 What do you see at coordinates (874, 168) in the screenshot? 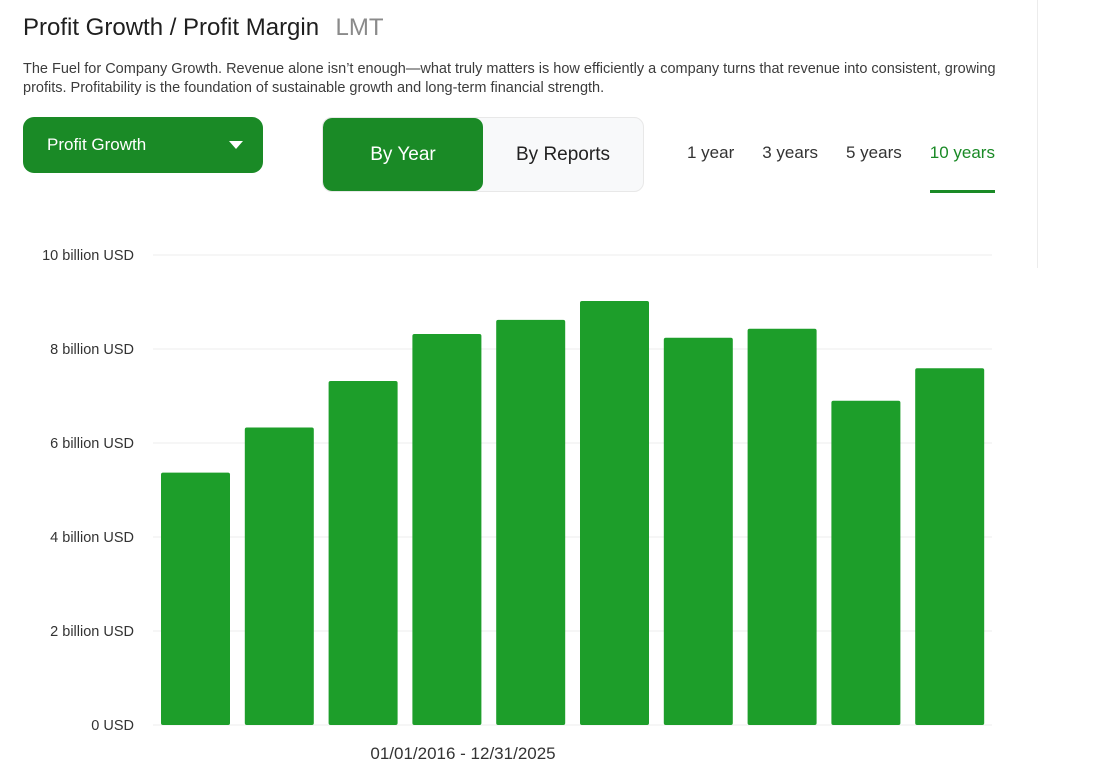
I see `tab-5-years: 5 years` at bounding box center [874, 168].